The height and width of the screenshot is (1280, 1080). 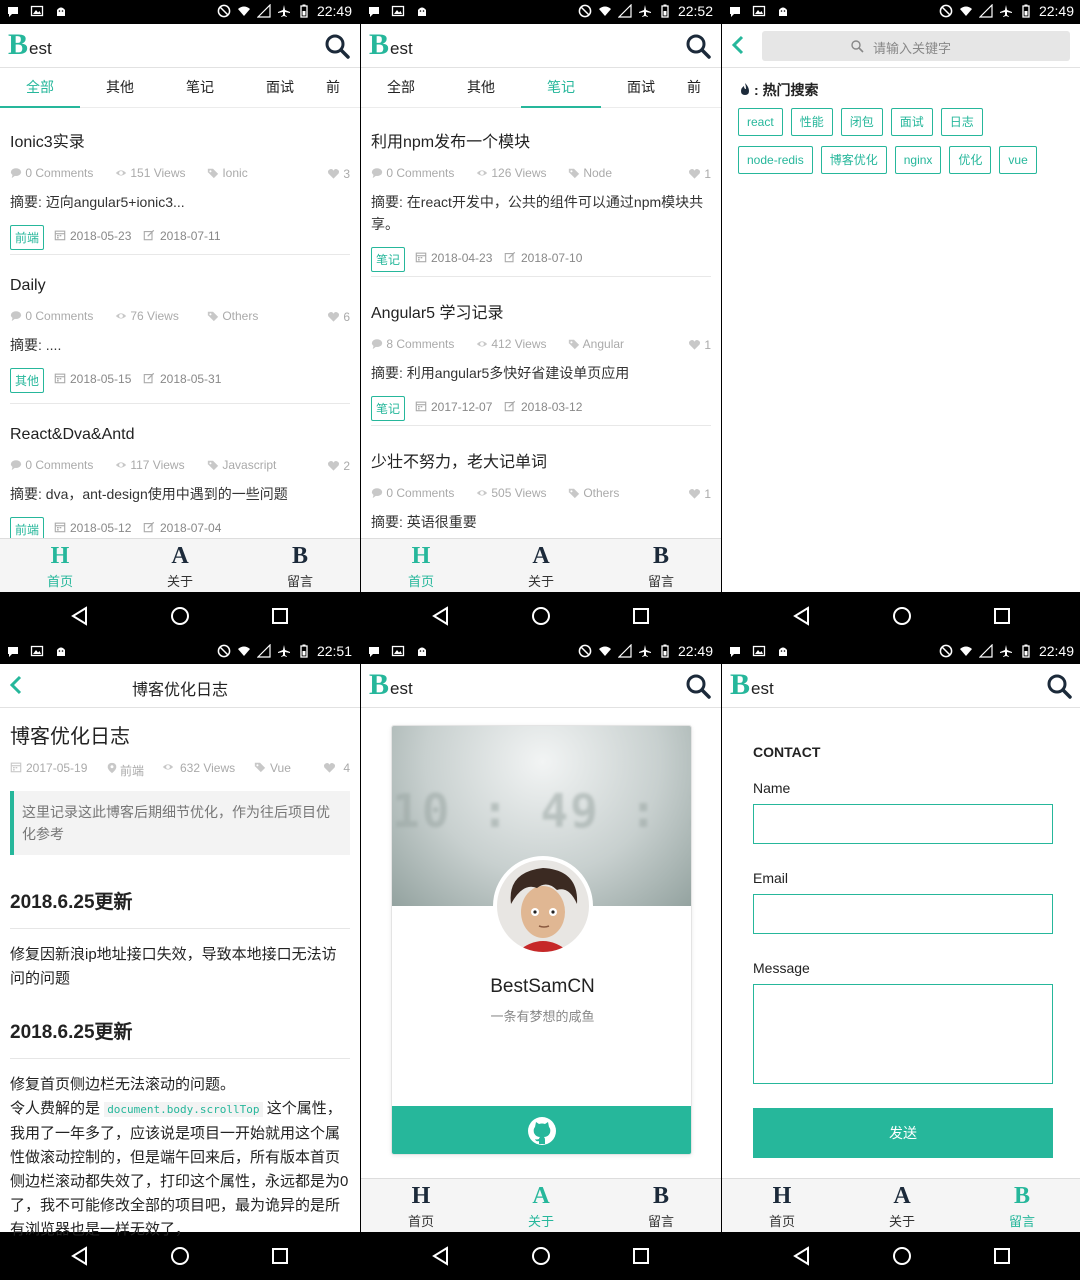 I want to click on back-arrow-icon, so click(x=738, y=45).